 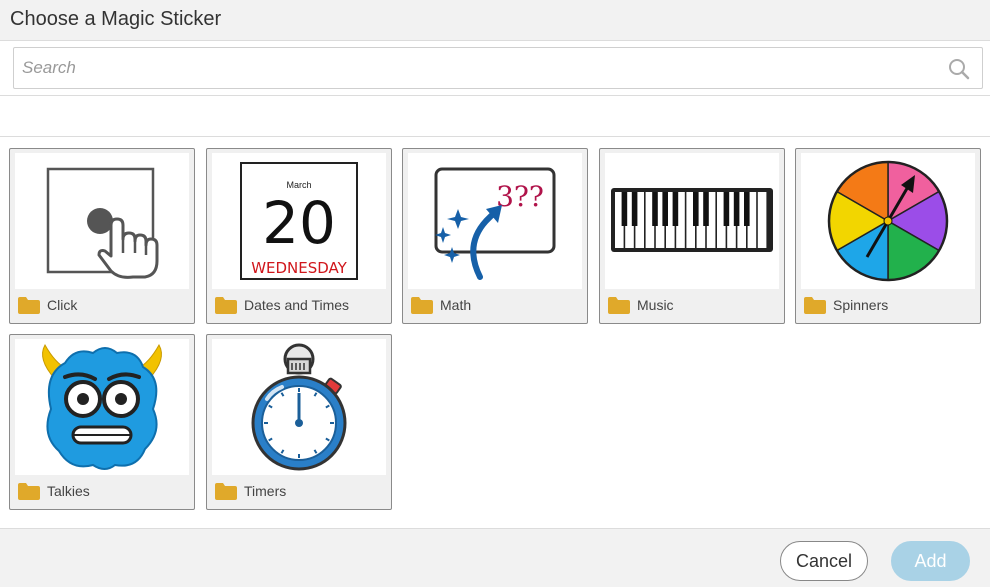 I want to click on sticker-thumbnail: March 20 WEDNESDAY, so click(x=299, y=221).